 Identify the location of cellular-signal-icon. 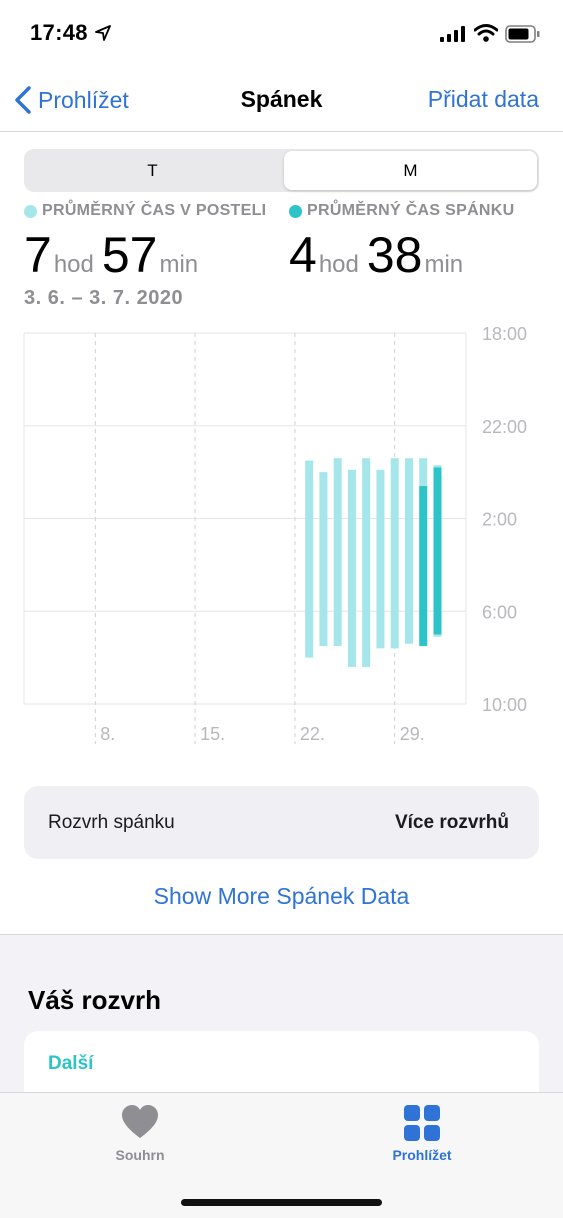
(452, 34).